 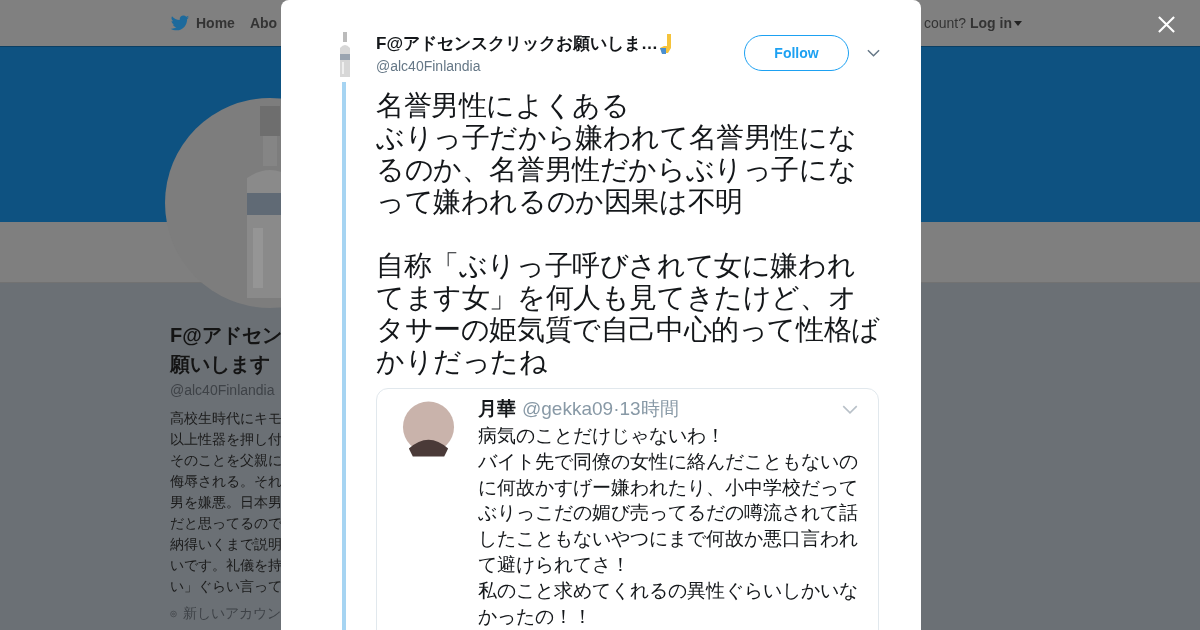 I want to click on quoted-author-name: 月華, so click(x=497, y=409).